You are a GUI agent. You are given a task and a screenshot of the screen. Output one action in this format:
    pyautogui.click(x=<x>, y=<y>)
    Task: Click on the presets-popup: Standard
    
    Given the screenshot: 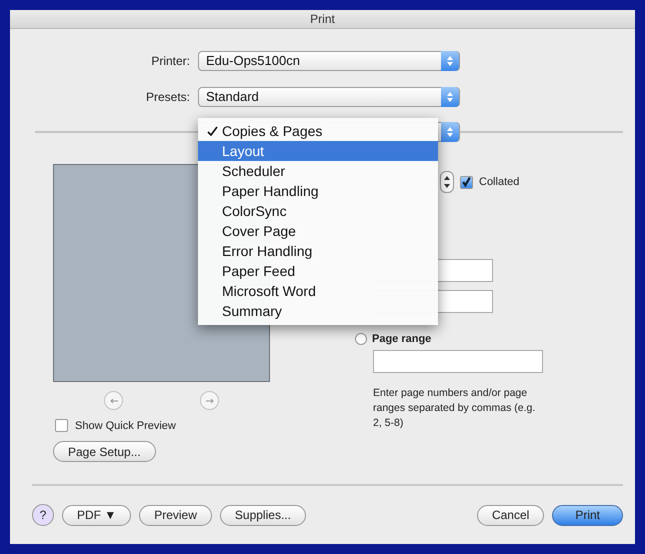 What is the action you would take?
    pyautogui.click(x=329, y=97)
    